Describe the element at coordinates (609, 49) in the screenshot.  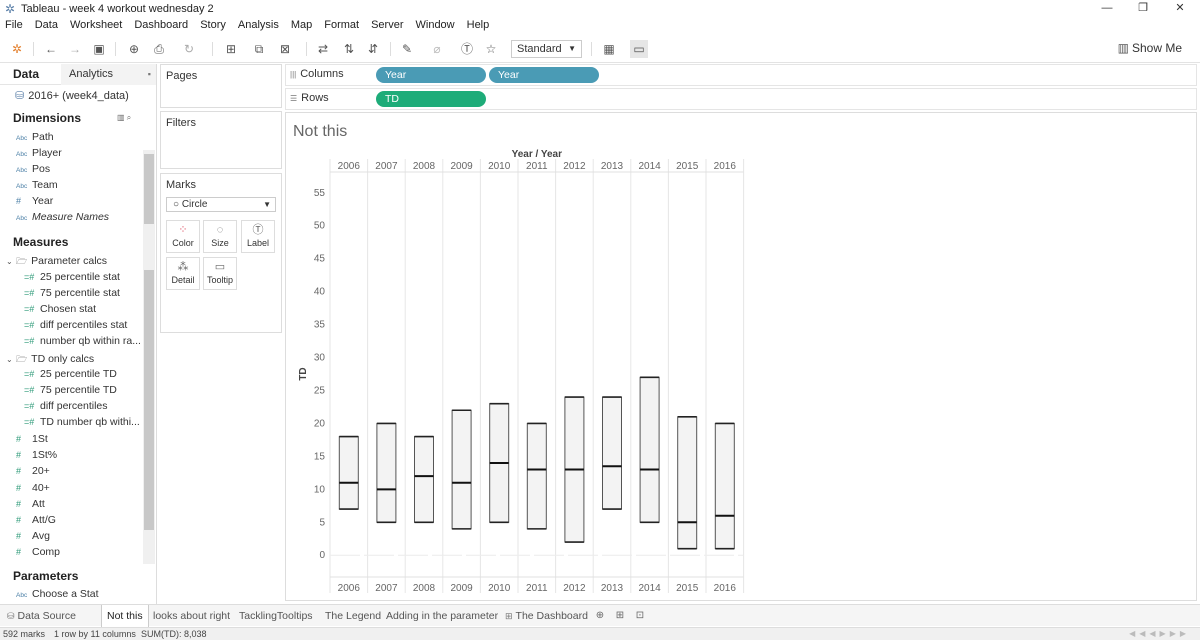
I see `show-cards-icon: ▦` at that location.